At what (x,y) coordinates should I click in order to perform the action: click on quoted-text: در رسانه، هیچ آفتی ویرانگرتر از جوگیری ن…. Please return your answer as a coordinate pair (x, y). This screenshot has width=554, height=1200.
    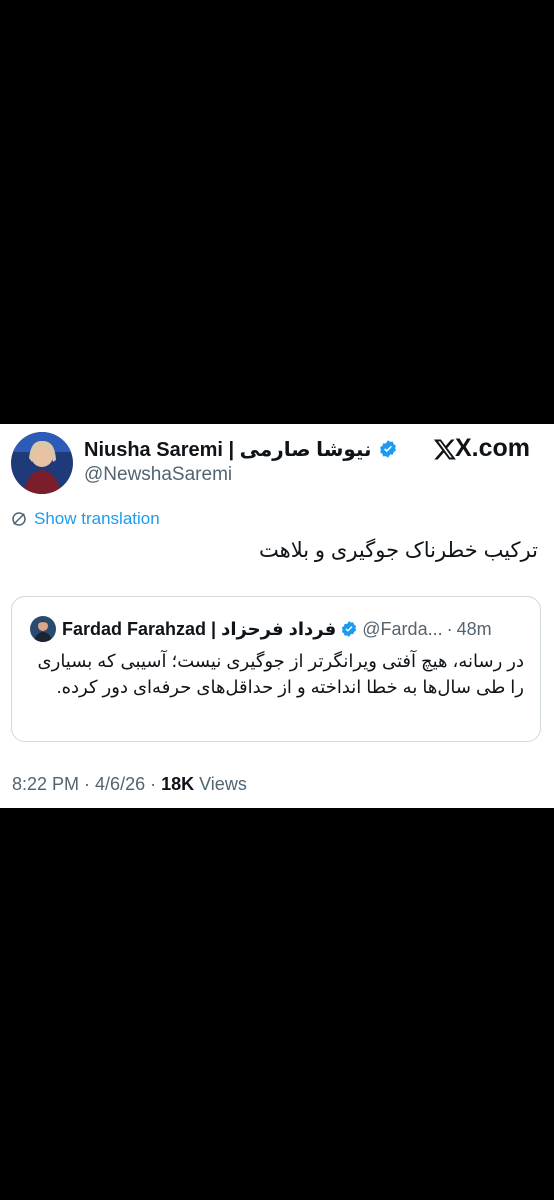
    Looking at the image, I should click on (280, 674).